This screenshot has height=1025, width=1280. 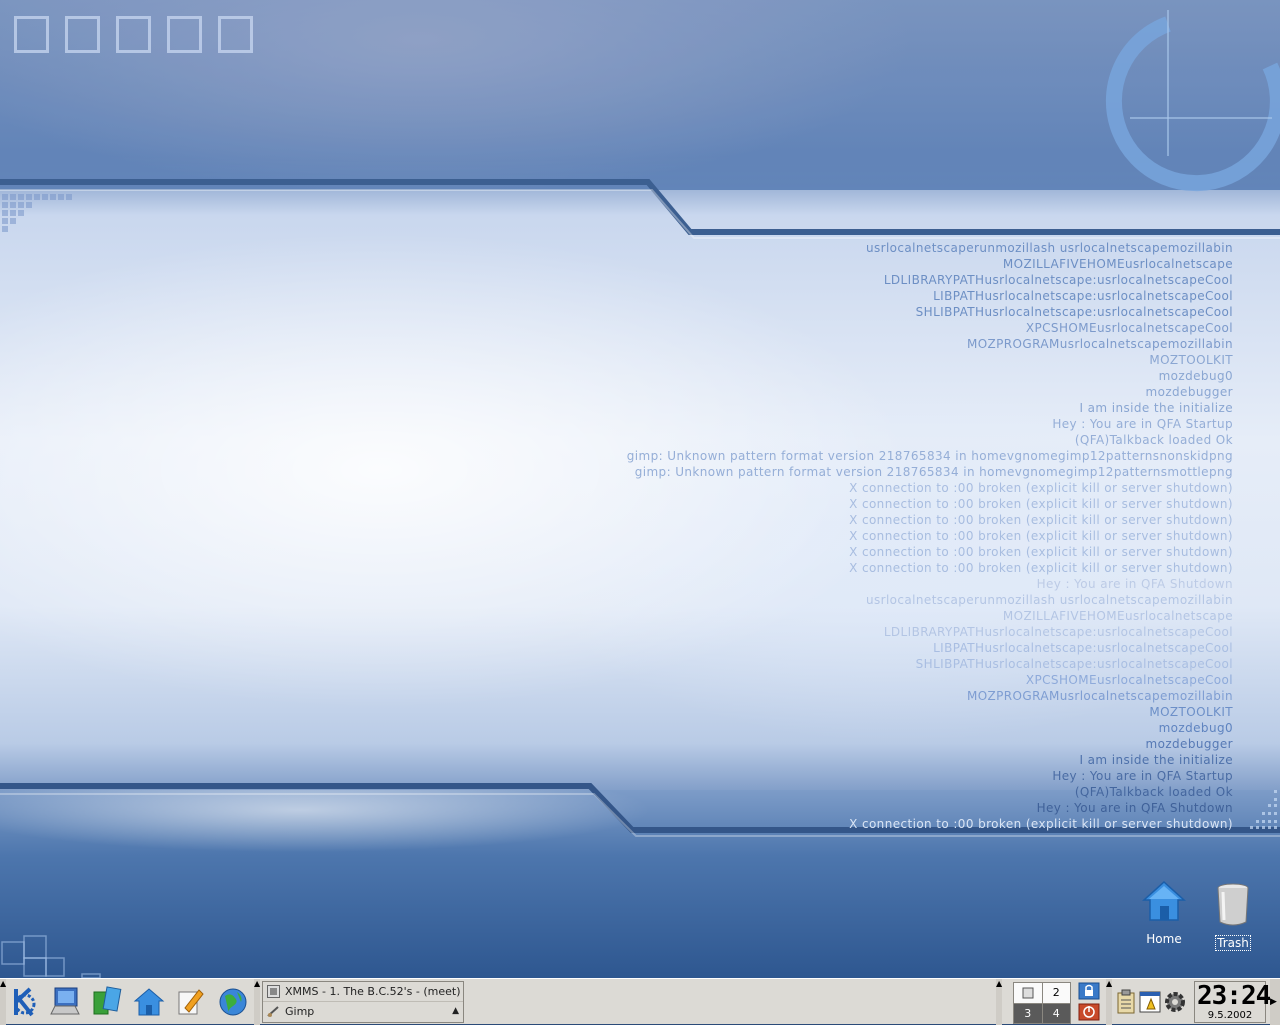 I want to click on office-button, so click(x=191, y=1002).